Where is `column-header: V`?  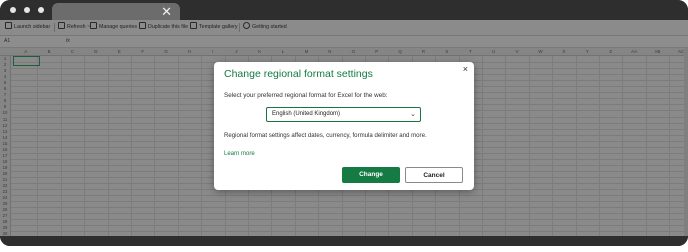 column-header: V is located at coordinates (517, 51).